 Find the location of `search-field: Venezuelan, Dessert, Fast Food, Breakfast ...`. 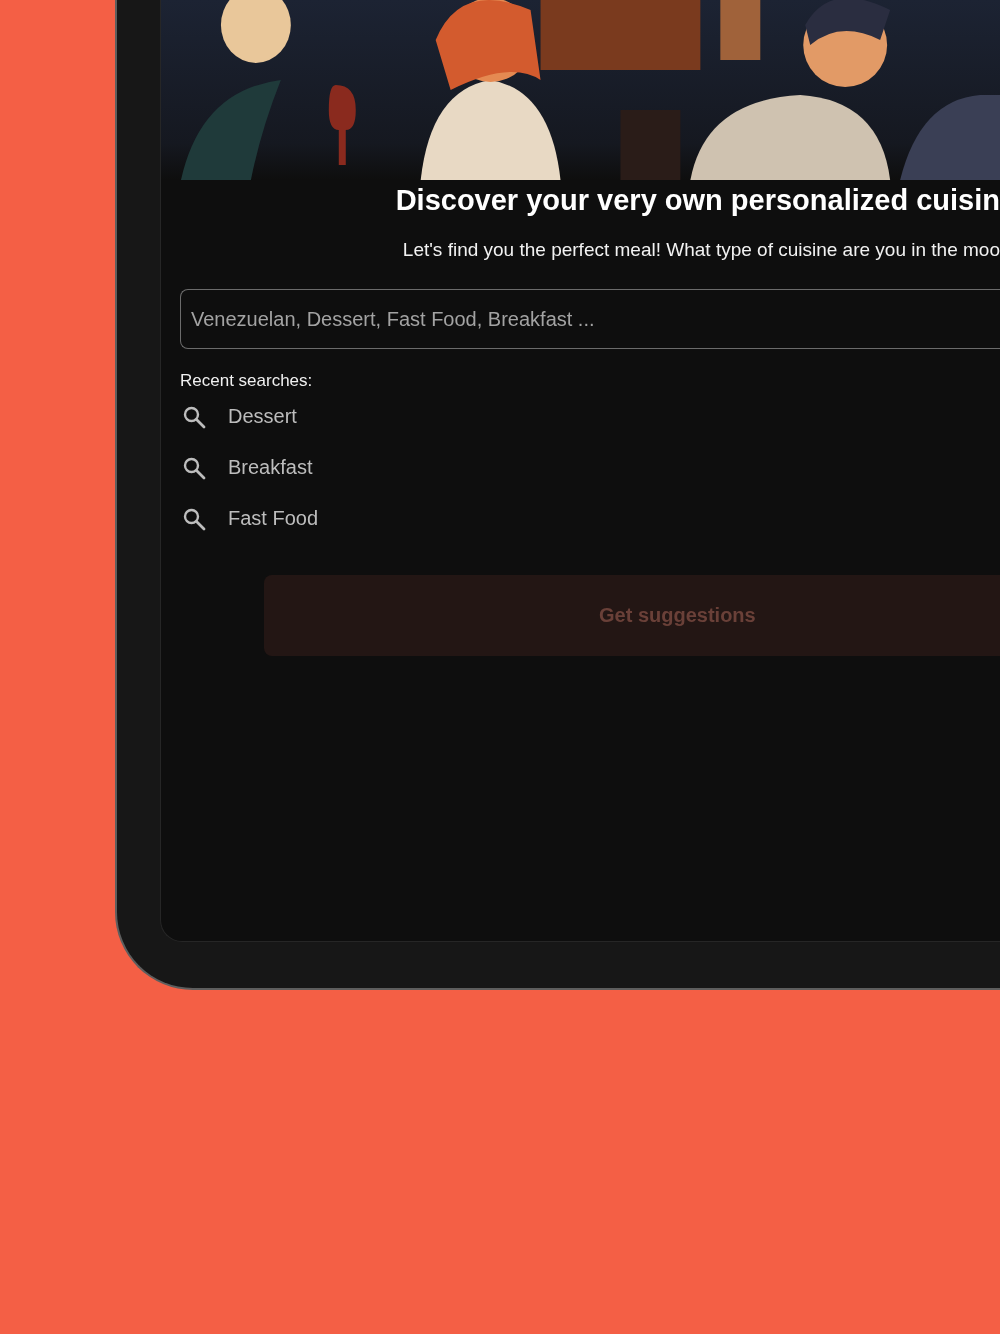

search-field: Venezuelan, Dessert, Fast Food, Breakfast ... is located at coordinates (590, 319).